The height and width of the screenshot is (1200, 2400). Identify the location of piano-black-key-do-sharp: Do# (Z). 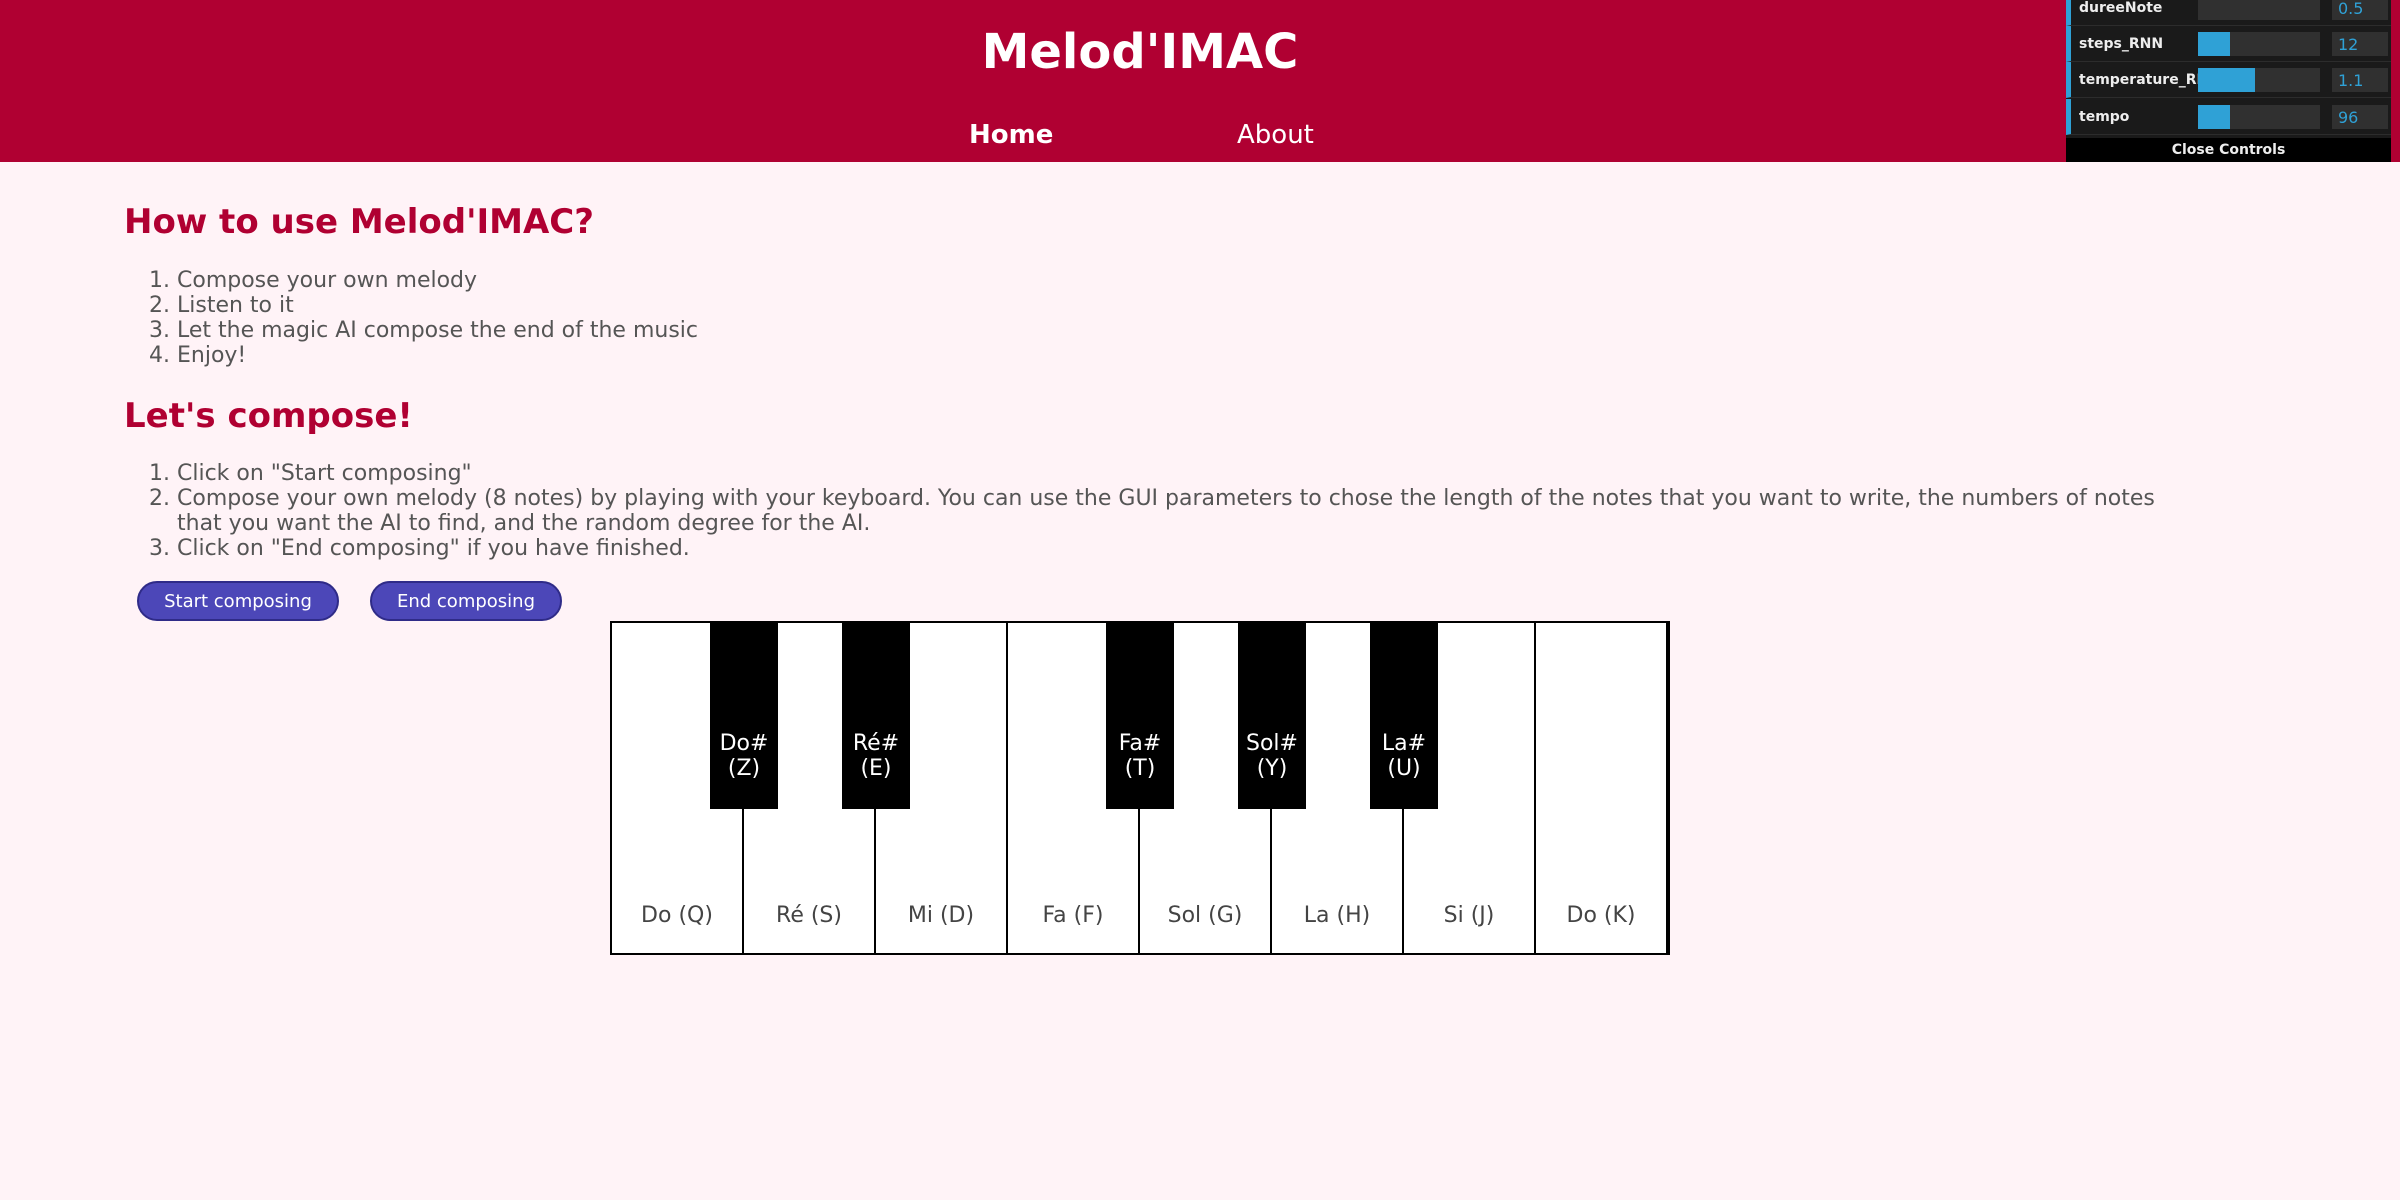
(744, 716).